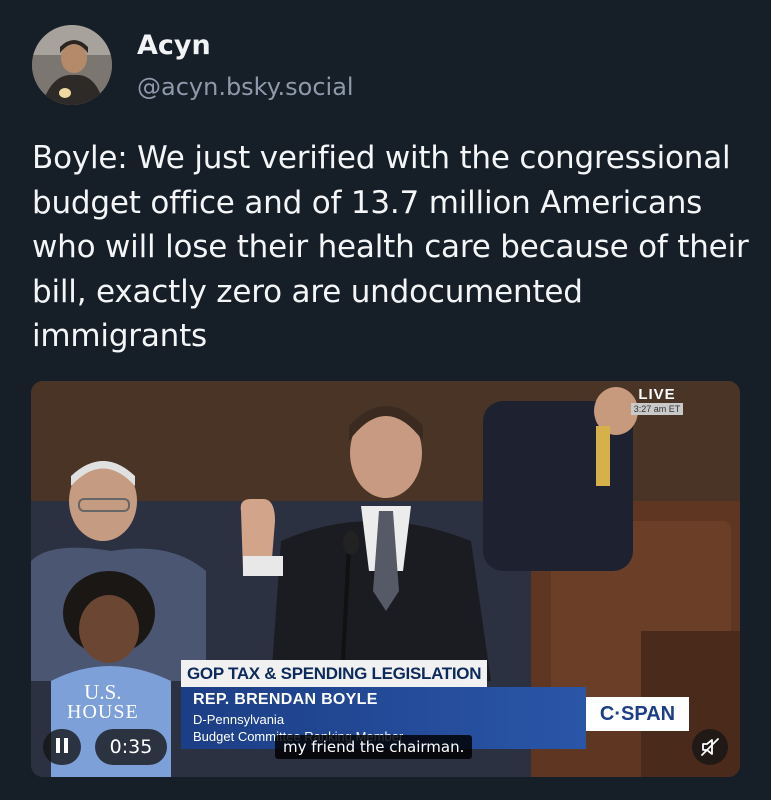  Describe the element at coordinates (374, 747) in the screenshot. I see `closed-caption: my friend the chairman.` at that location.